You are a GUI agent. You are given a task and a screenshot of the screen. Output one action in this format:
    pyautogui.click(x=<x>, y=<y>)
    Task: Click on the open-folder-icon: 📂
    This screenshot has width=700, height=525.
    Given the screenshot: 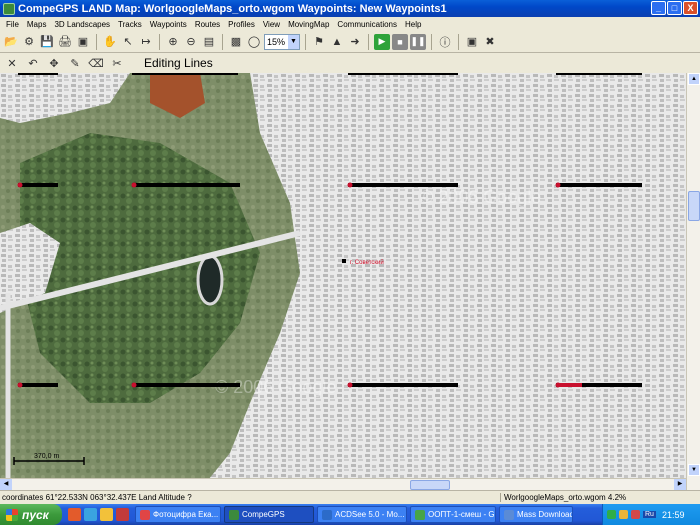 What is the action you would take?
    pyautogui.click(x=11, y=42)
    